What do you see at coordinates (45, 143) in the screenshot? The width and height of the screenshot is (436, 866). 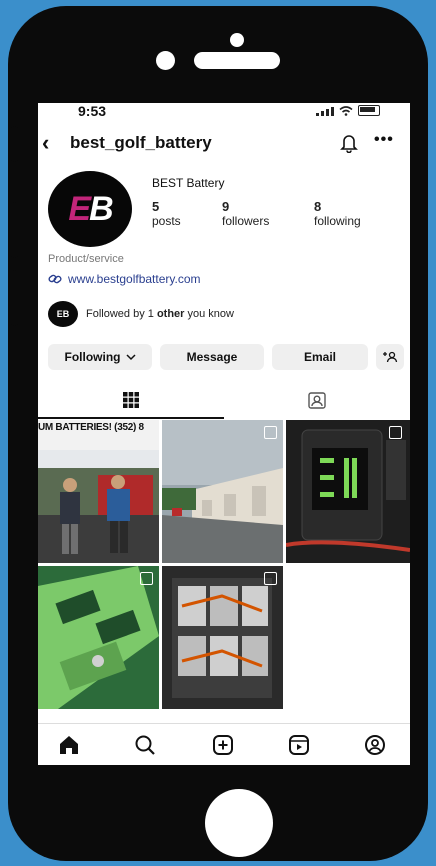 I see `back-chevron-icon: ‹` at bounding box center [45, 143].